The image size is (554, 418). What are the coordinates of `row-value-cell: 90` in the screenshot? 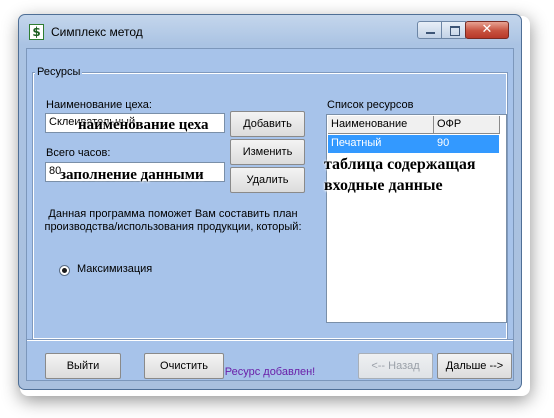 It's located at (443, 143).